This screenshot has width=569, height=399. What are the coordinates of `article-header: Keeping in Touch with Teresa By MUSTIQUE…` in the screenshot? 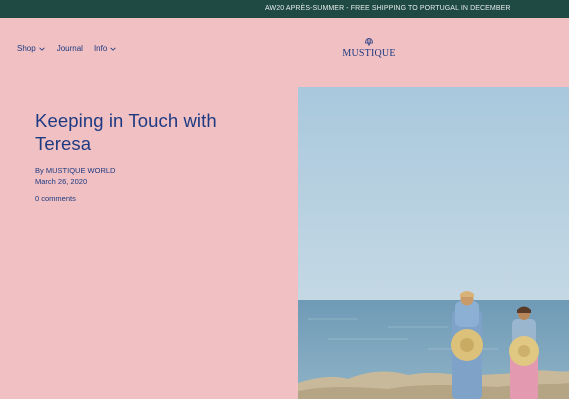 It's located at (150, 156).